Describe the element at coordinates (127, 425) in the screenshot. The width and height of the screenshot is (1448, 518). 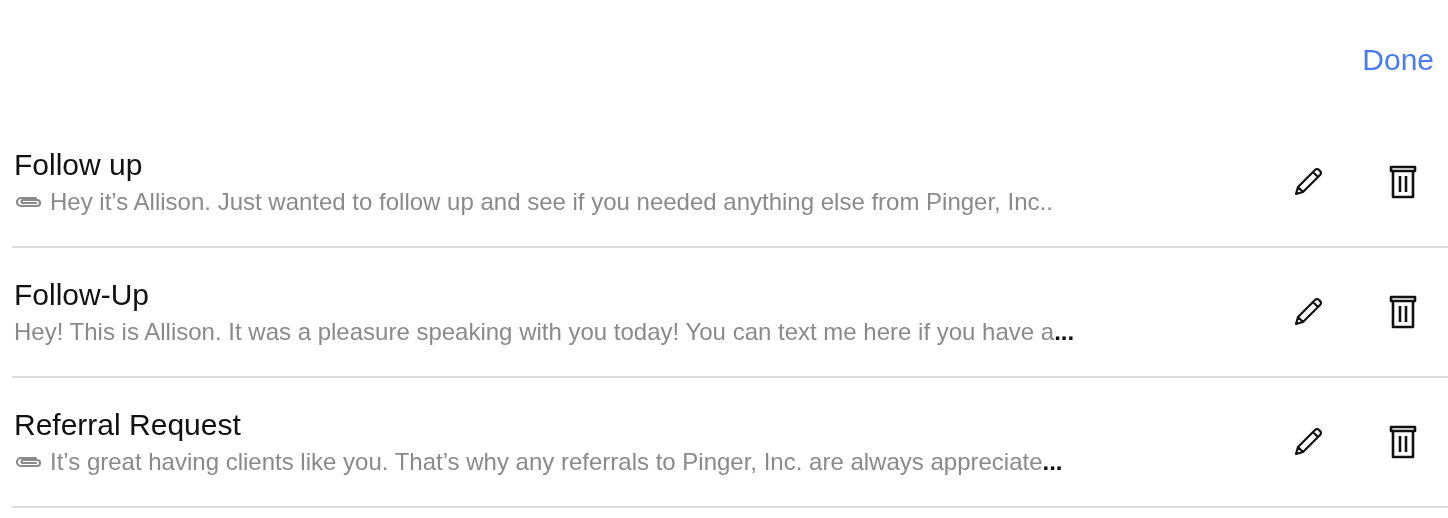
I see `template-title: Referral Request` at that location.